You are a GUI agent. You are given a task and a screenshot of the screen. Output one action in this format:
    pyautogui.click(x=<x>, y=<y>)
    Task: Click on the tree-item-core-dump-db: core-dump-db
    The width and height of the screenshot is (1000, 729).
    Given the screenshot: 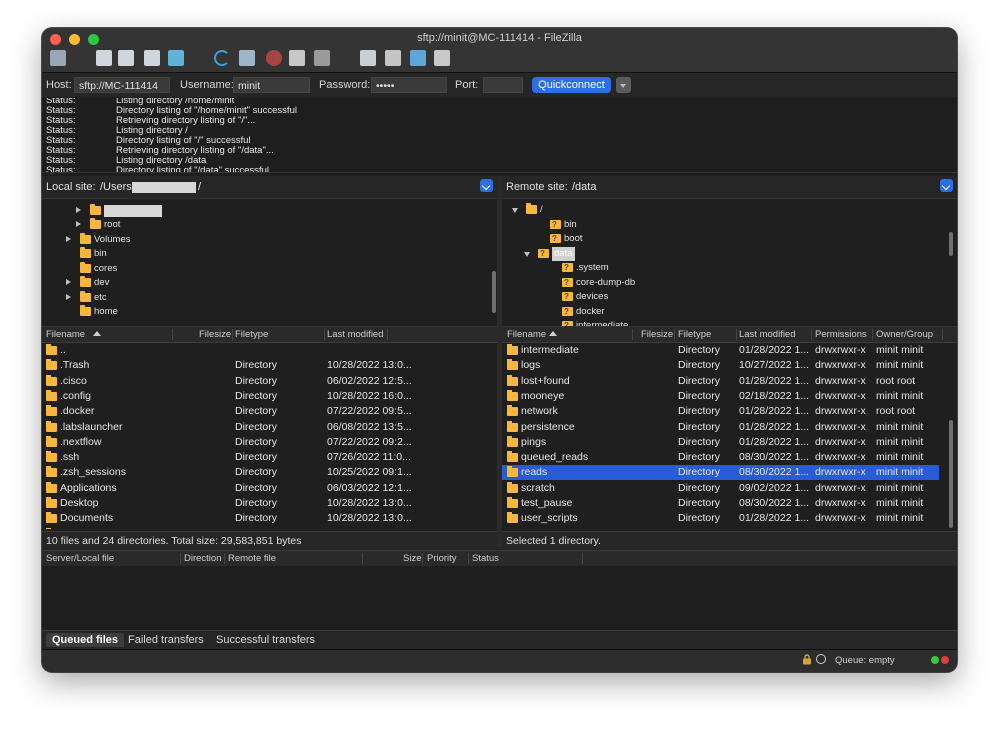 What is the action you would take?
    pyautogui.click(x=648, y=283)
    